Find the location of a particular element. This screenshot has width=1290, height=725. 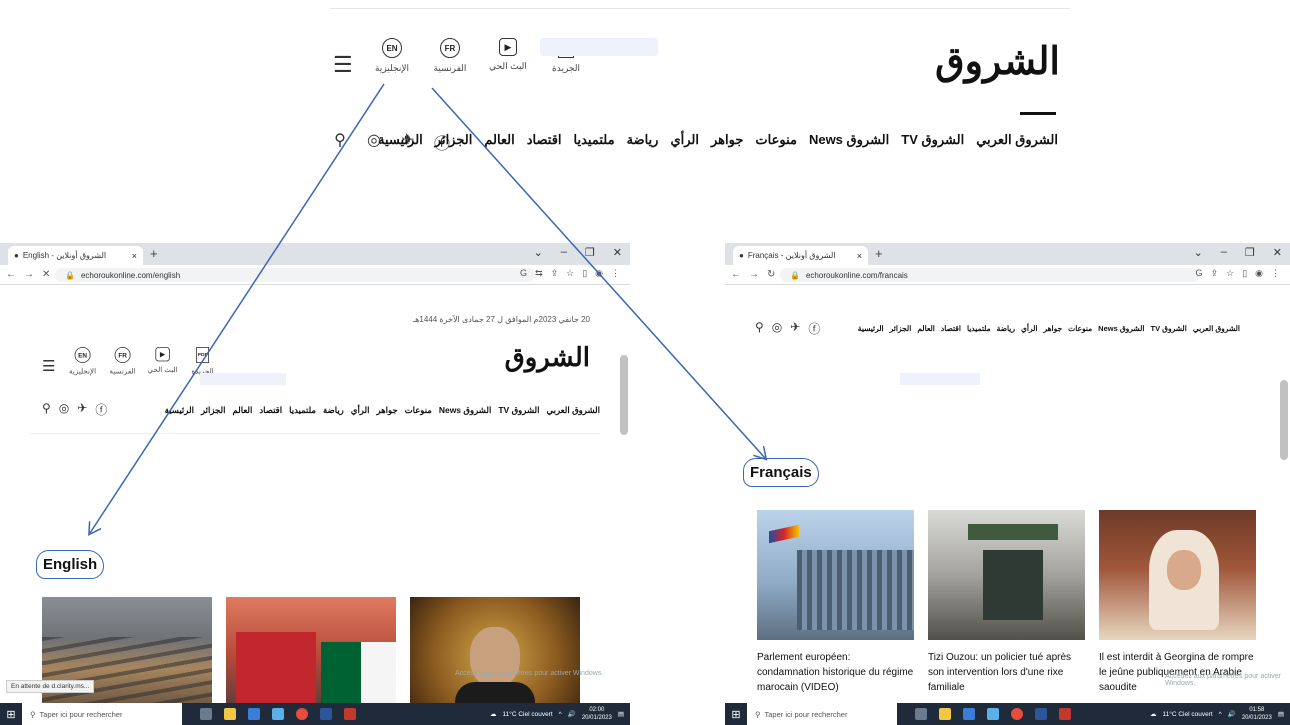

task-view-icon is located at coordinates (921, 714).